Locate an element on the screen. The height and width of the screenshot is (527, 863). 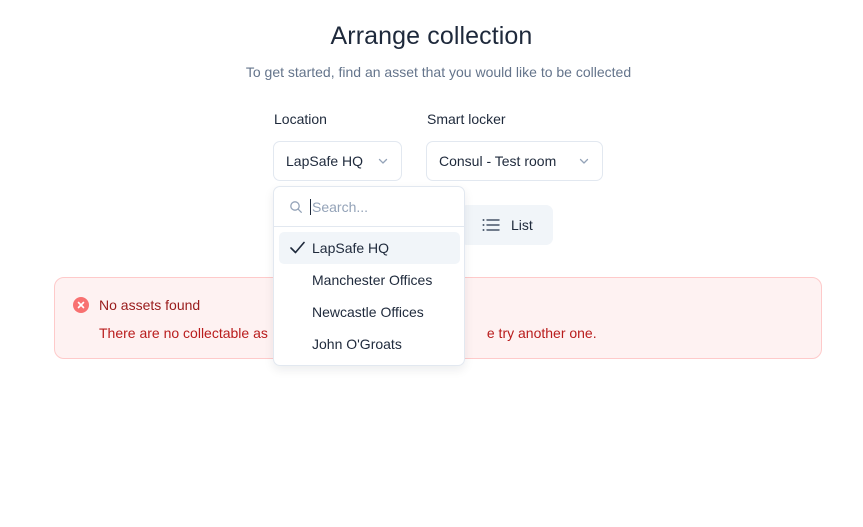
list-icon is located at coordinates (491, 225).